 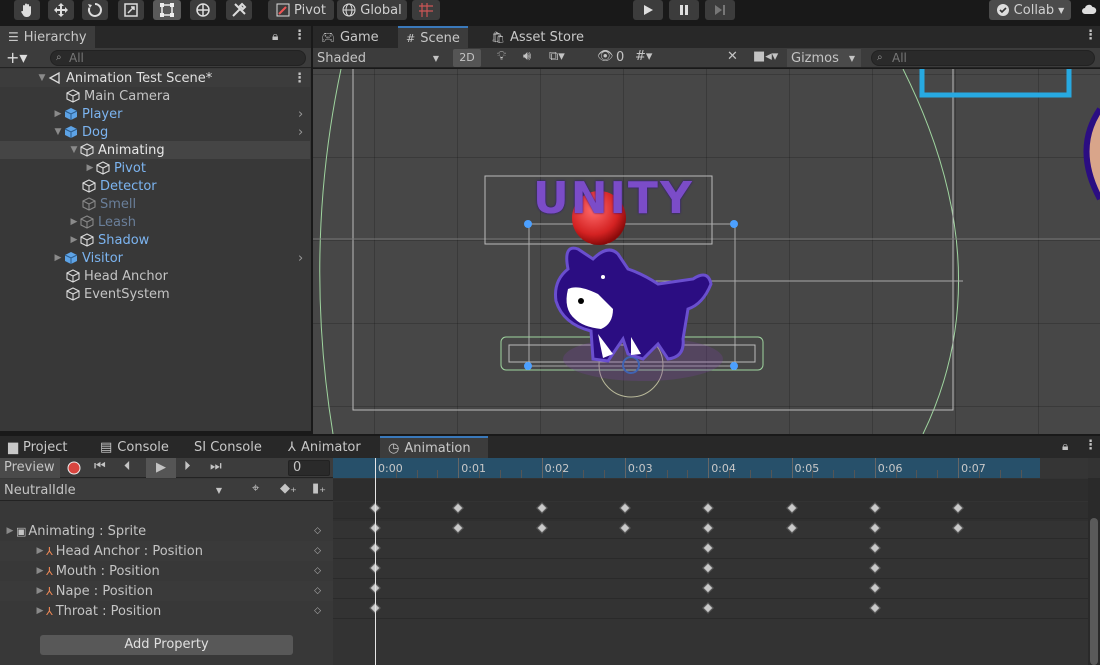 What do you see at coordinates (30, 468) in the screenshot?
I see `preview-toggle: Preview` at bounding box center [30, 468].